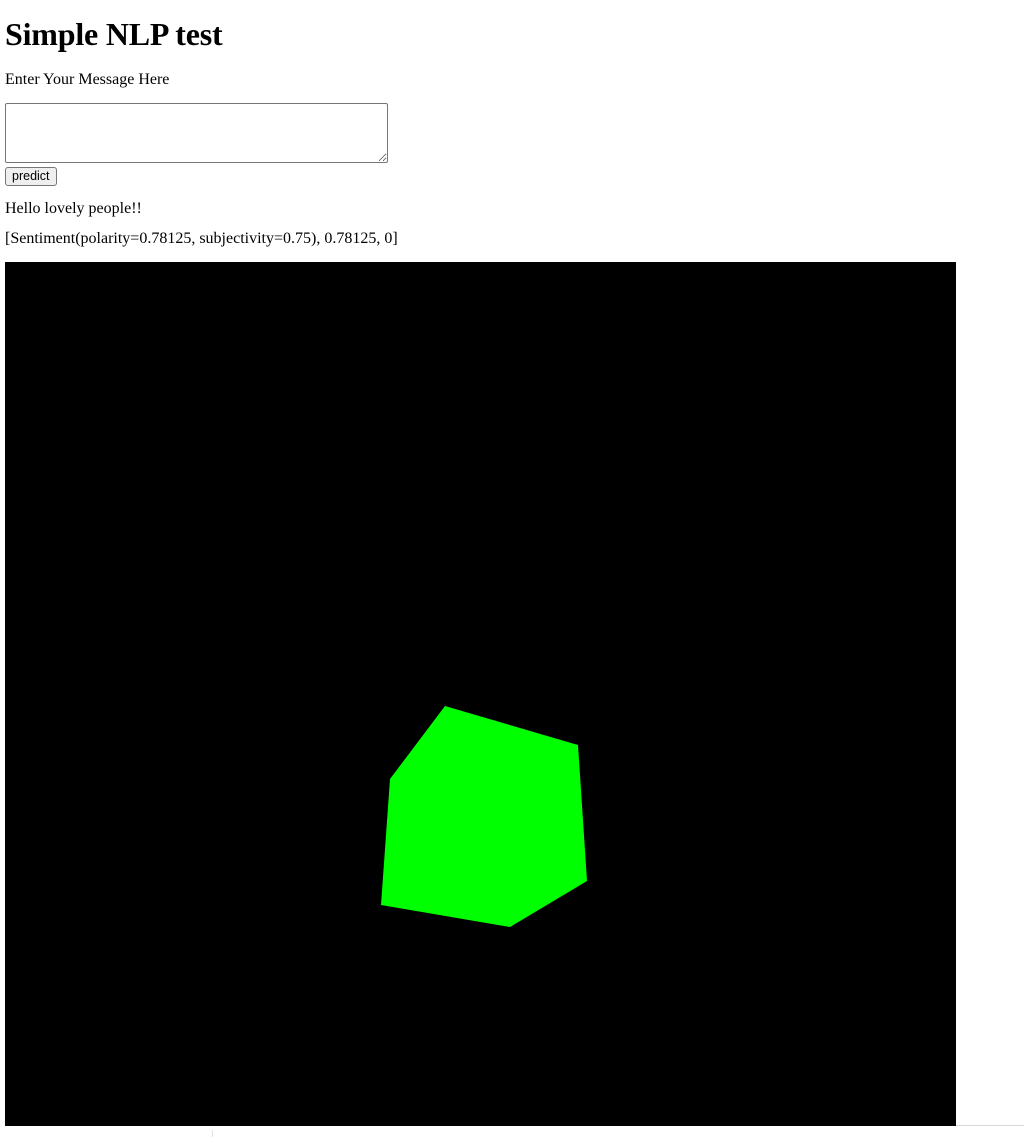  I want to click on divider-line, so click(990, 1125).